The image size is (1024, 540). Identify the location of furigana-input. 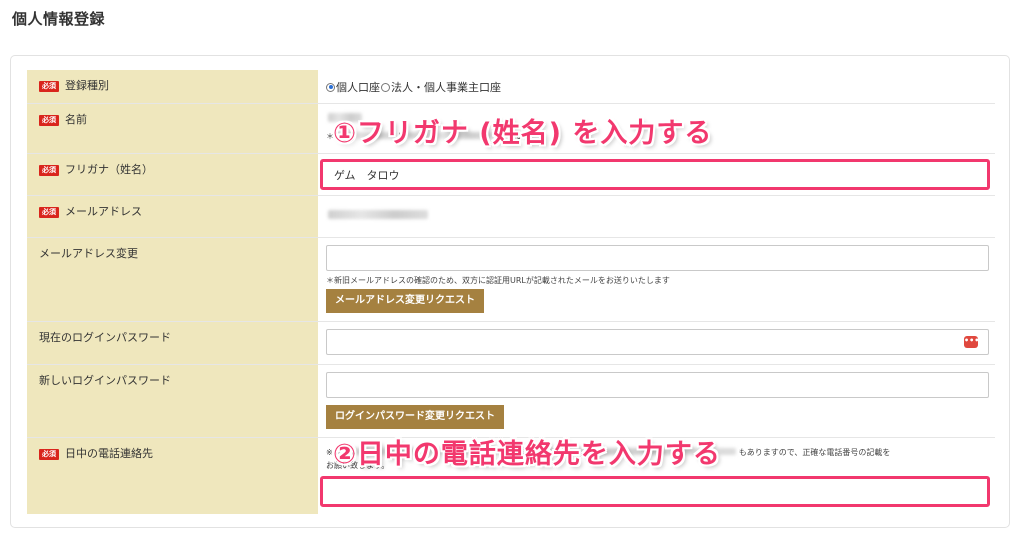
(657, 175).